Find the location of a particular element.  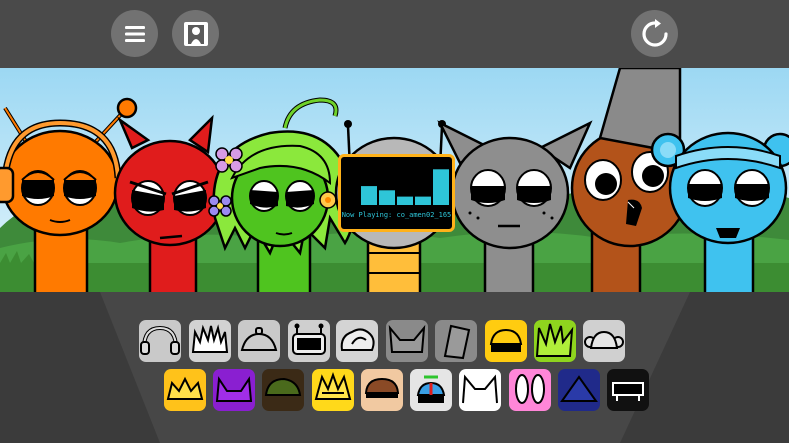

sound-slot-lime-spikes is located at coordinates (555, 341).